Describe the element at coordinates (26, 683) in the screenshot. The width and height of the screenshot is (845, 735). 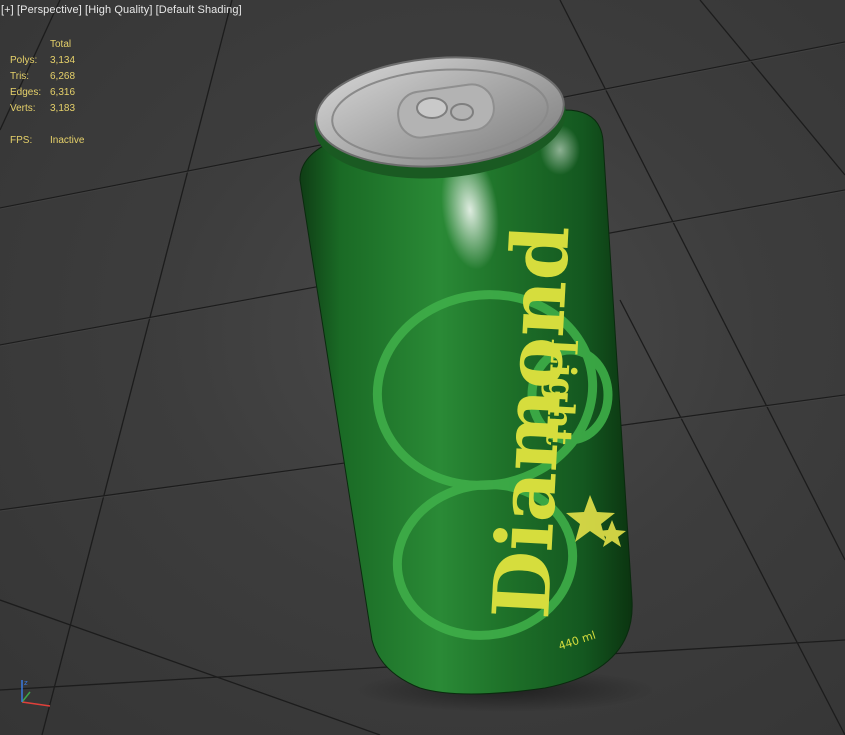
I see `svg-text: z` at that location.